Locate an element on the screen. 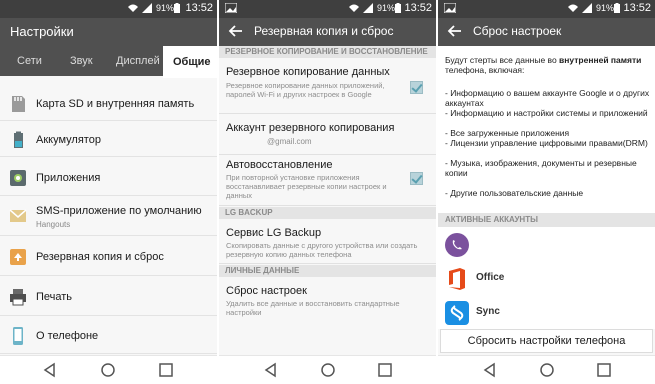 Image resolution: width=655 pixels, height=384 pixels. account-name: Sync is located at coordinates (488, 311).